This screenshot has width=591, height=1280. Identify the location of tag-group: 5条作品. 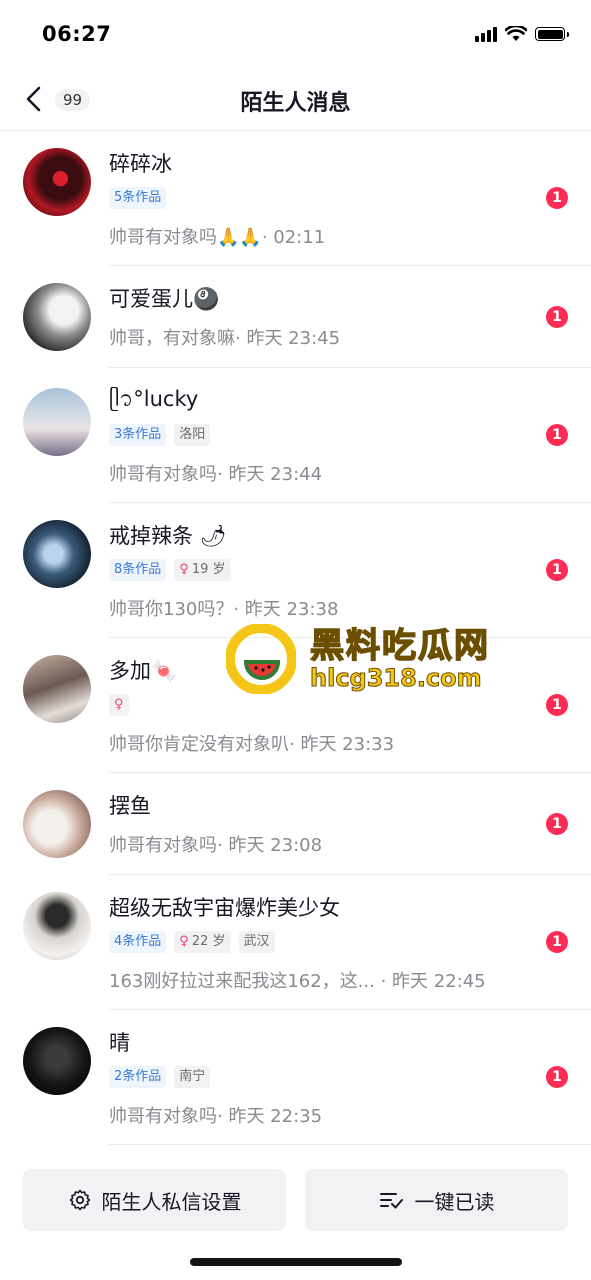
(138, 198).